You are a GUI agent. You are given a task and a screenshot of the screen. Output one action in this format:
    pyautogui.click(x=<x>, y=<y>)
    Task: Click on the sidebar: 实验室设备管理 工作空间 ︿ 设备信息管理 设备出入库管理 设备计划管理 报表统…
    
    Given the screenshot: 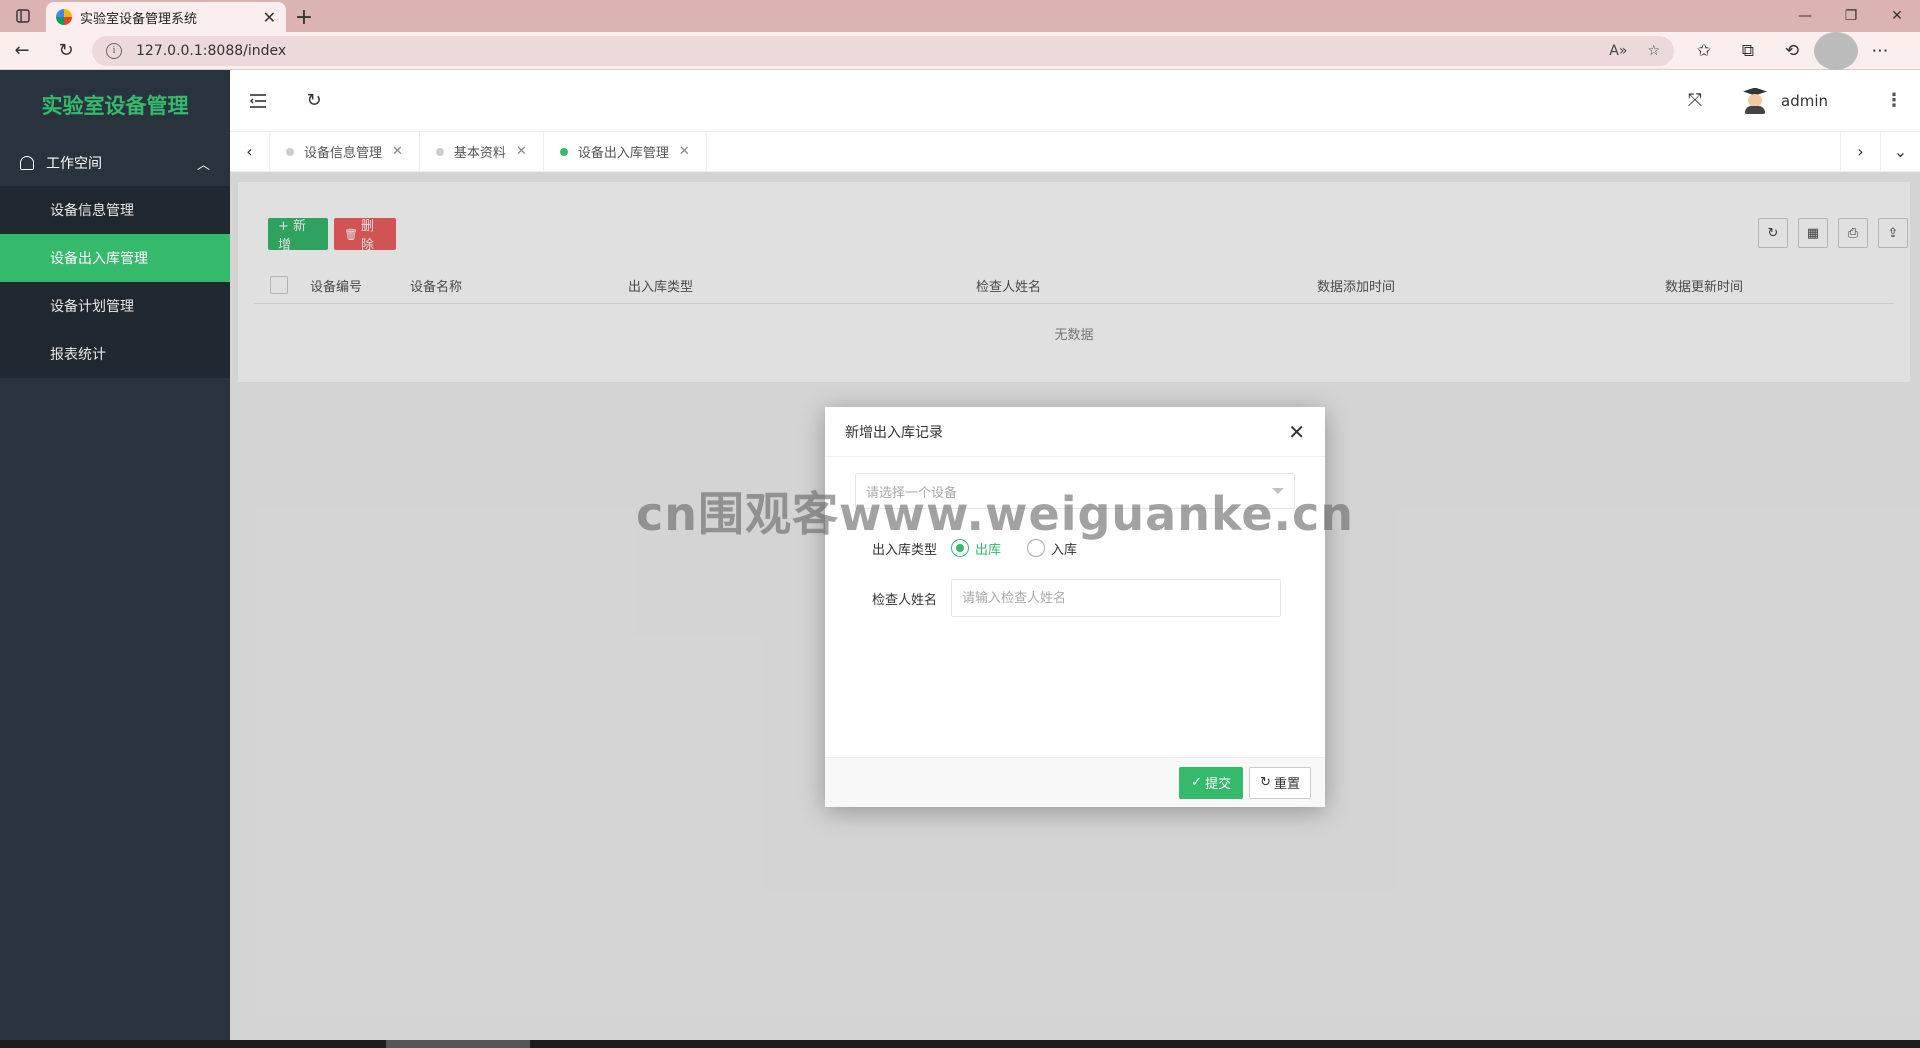 What is the action you would take?
    pyautogui.click(x=115, y=555)
    